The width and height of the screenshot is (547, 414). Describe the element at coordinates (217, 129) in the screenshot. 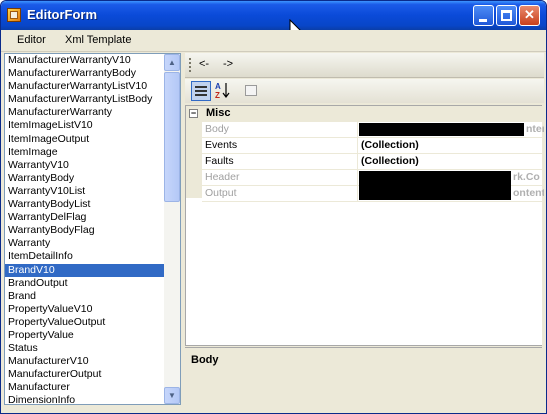

I see `property-name: Body` at that location.